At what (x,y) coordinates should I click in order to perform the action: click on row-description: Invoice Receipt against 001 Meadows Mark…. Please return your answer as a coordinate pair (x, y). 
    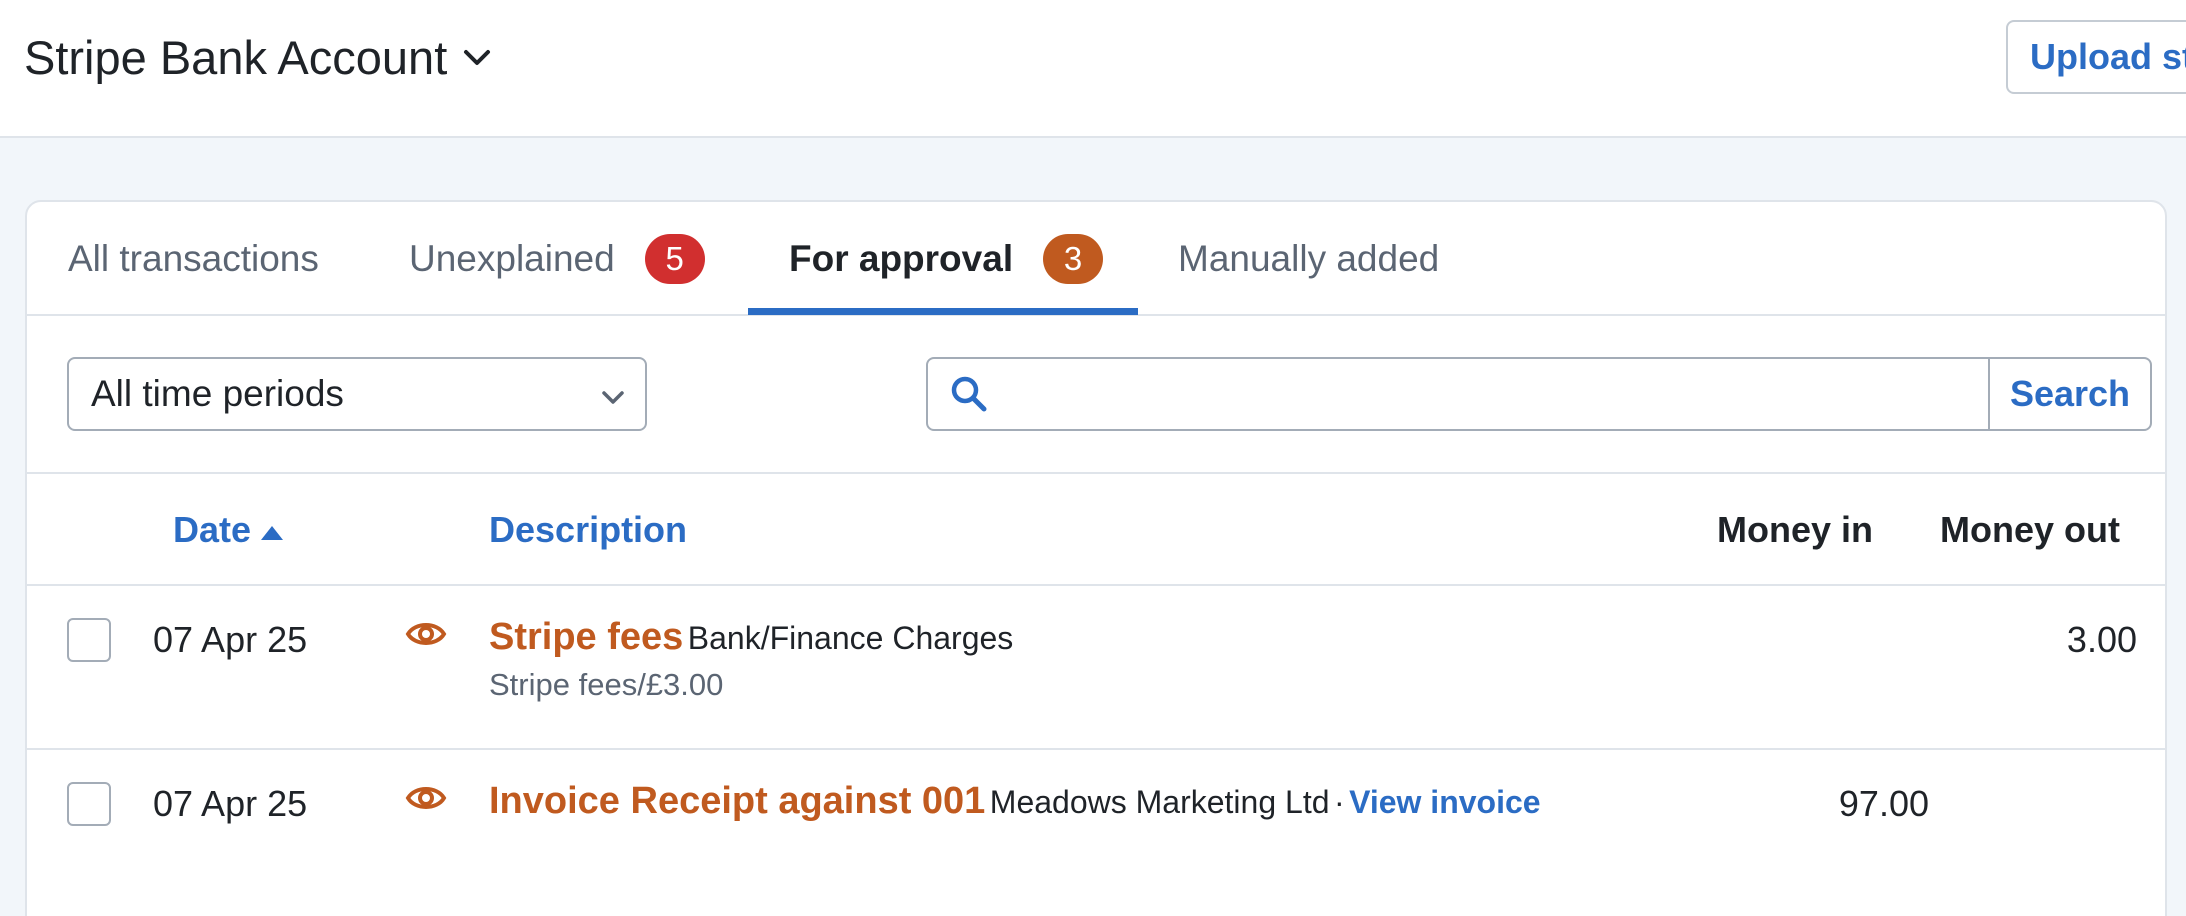
    Looking at the image, I should click on (1015, 801).